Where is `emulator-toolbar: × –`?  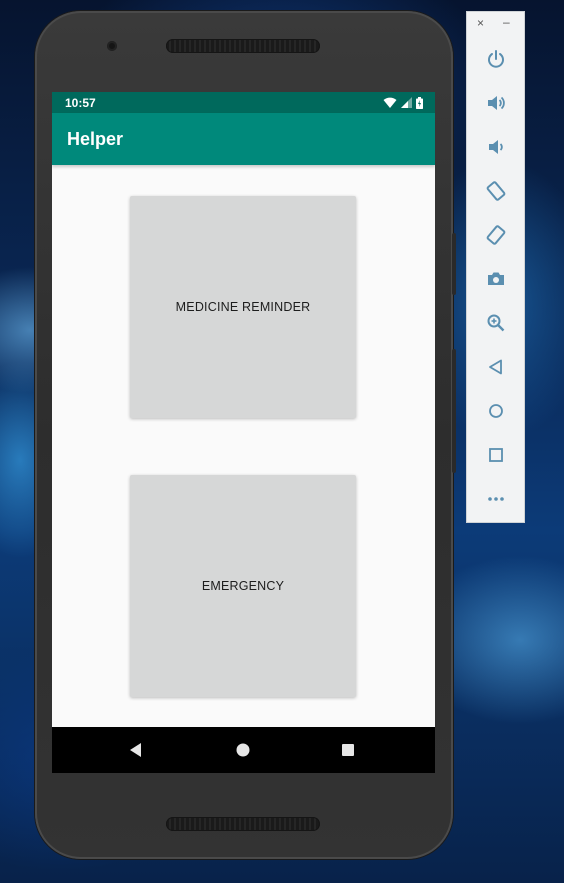
emulator-toolbar: × – is located at coordinates (495, 267).